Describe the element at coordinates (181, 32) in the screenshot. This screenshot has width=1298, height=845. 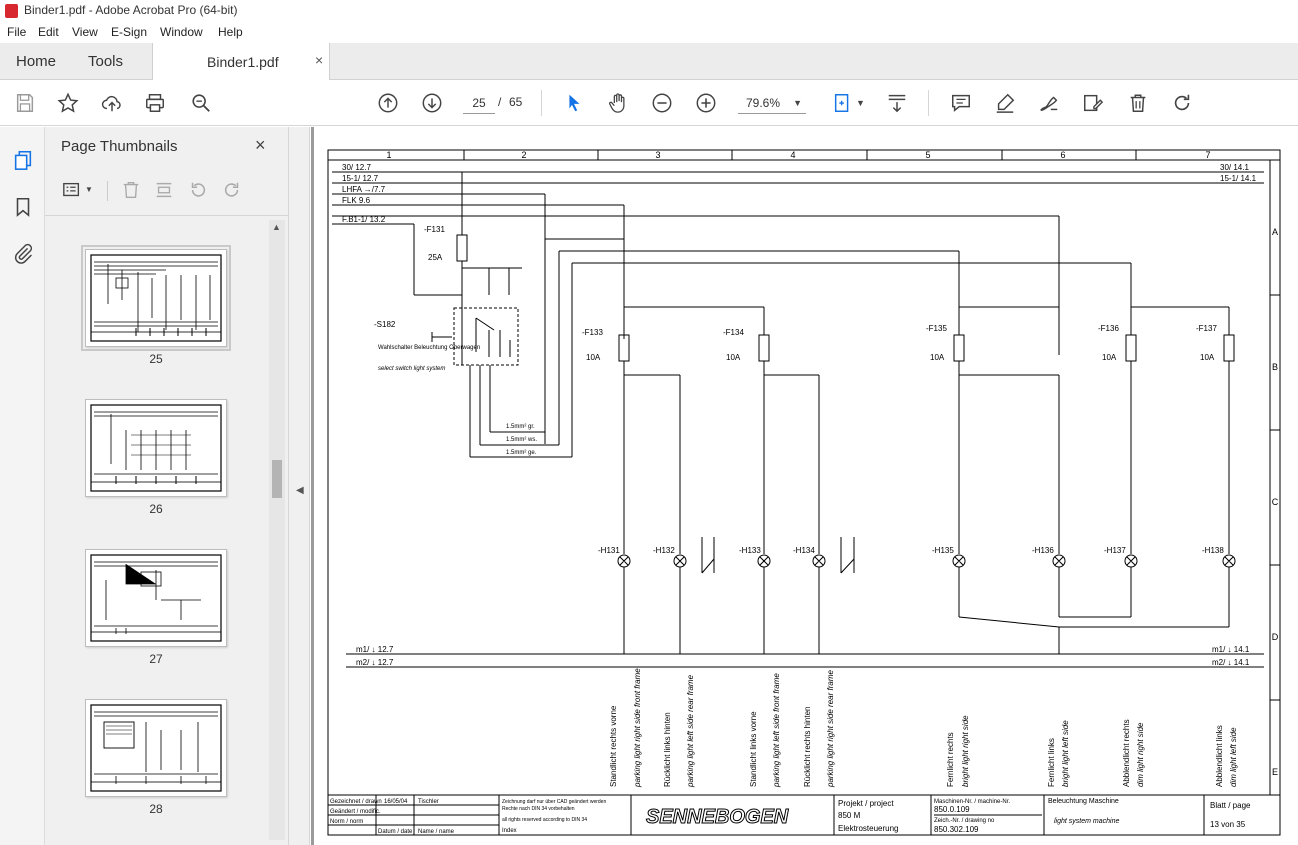
I see `menu-window: Window` at that location.